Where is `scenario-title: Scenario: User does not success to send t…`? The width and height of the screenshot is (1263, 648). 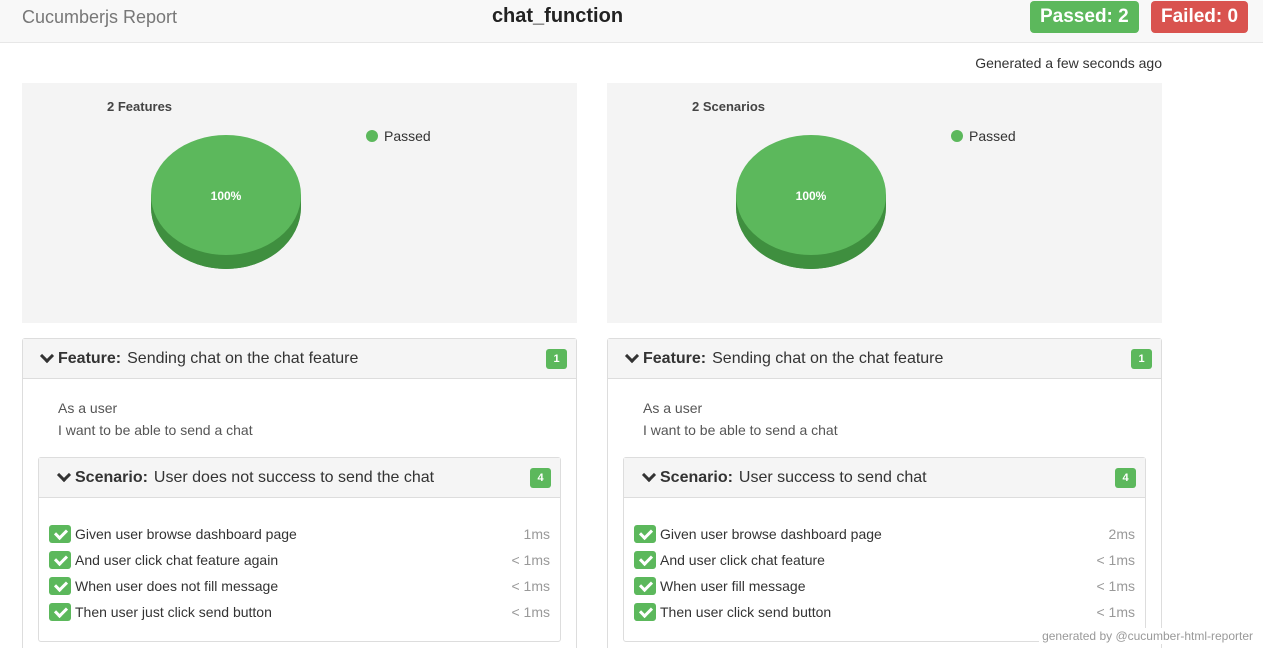 scenario-title: Scenario: User does not success to send t… is located at coordinates (254, 478).